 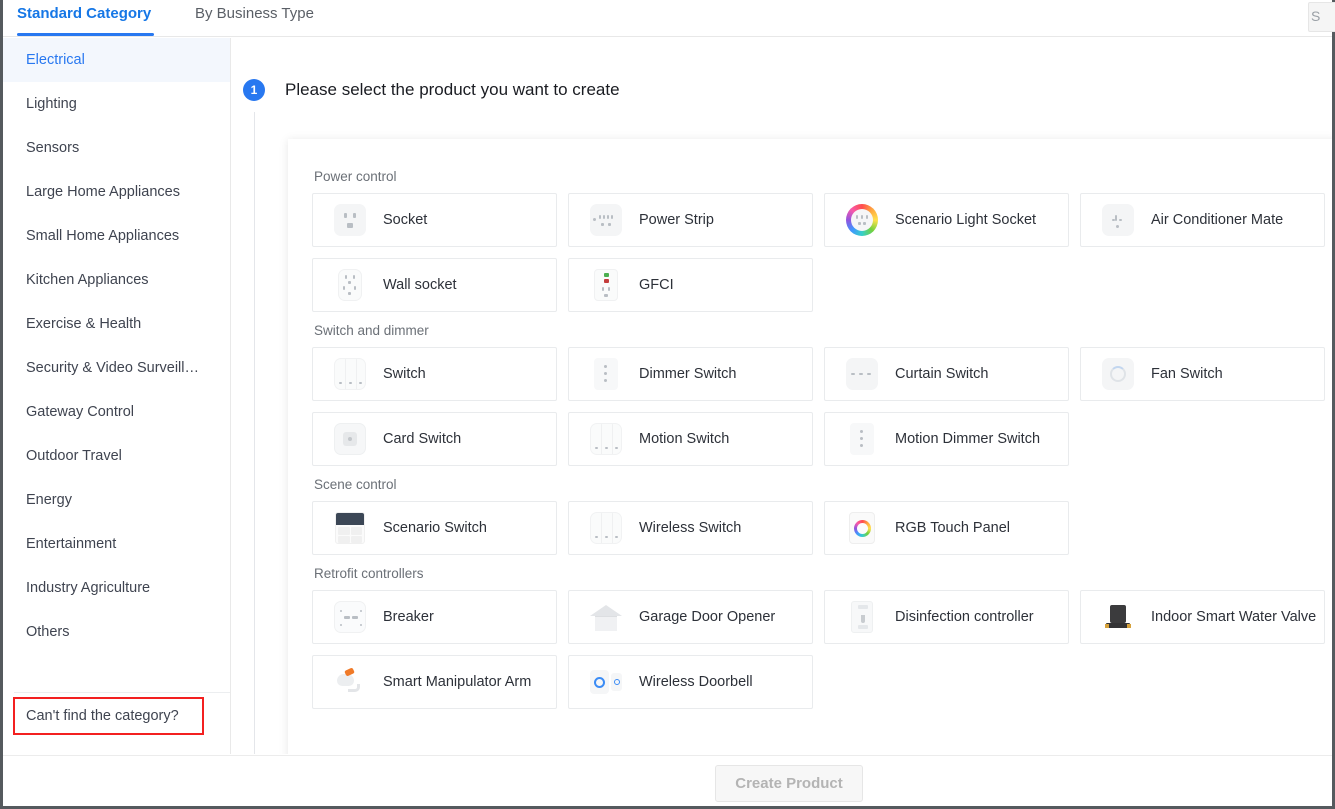 I want to click on product-card-power-strip: Power Strip, so click(x=690, y=220).